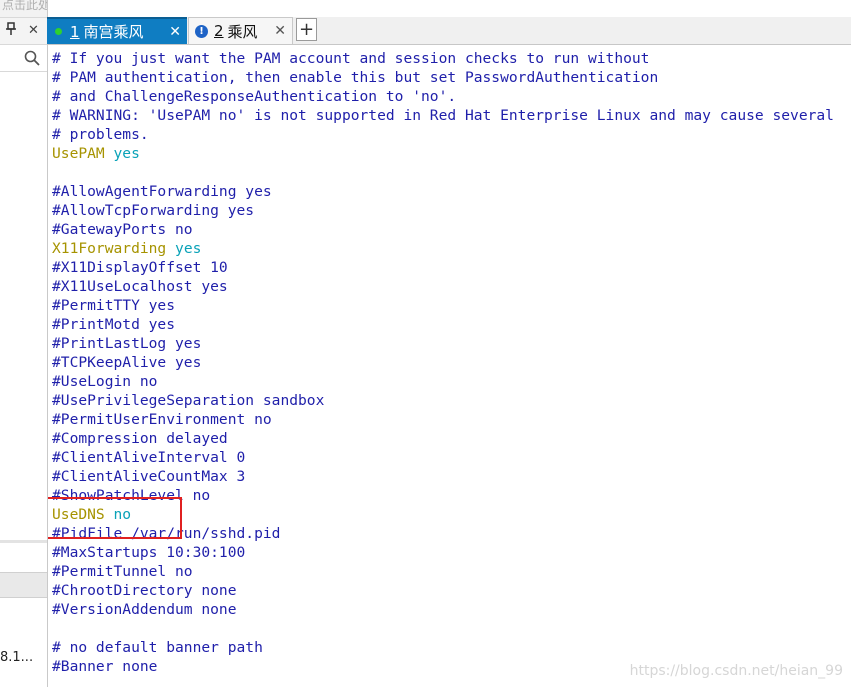 The height and width of the screenshot is (687, 851). What do you see at coordinates (449, 31) in the screenshot?
I see `session-tab-bar: 1 南宫乘风 ✕ ! 2 乘风 ✕ +` at bounding box center [449, 31].